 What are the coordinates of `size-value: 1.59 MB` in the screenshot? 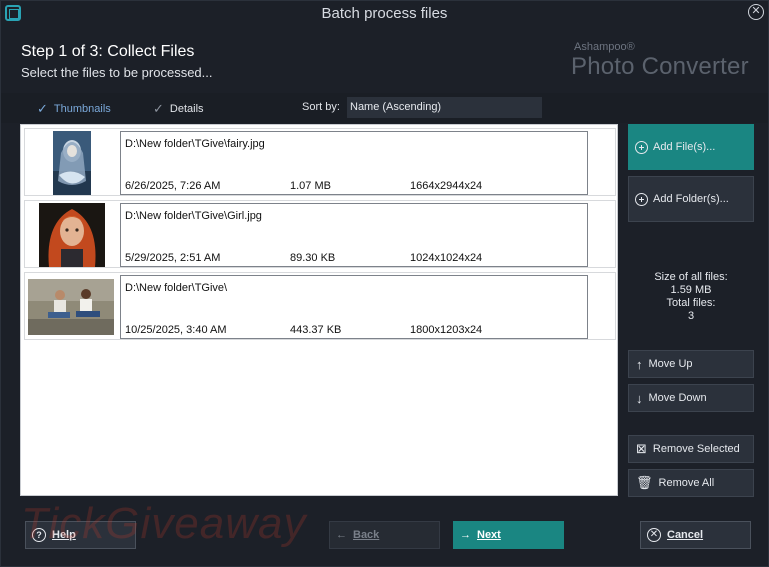 It's located at (691, 290).